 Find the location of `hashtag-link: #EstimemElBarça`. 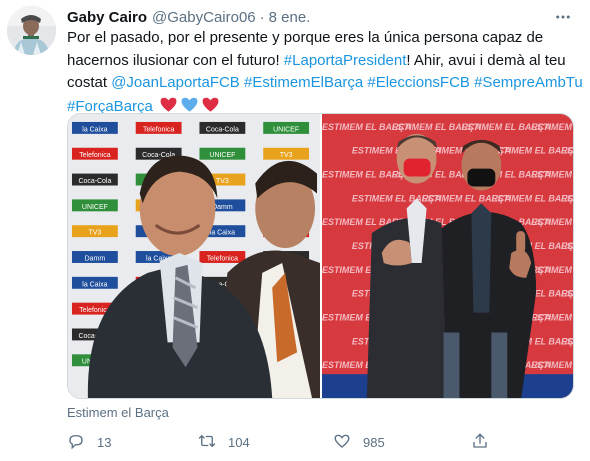

hashtag-link: #EstimemElBarça is located at coordinates (303, 82).